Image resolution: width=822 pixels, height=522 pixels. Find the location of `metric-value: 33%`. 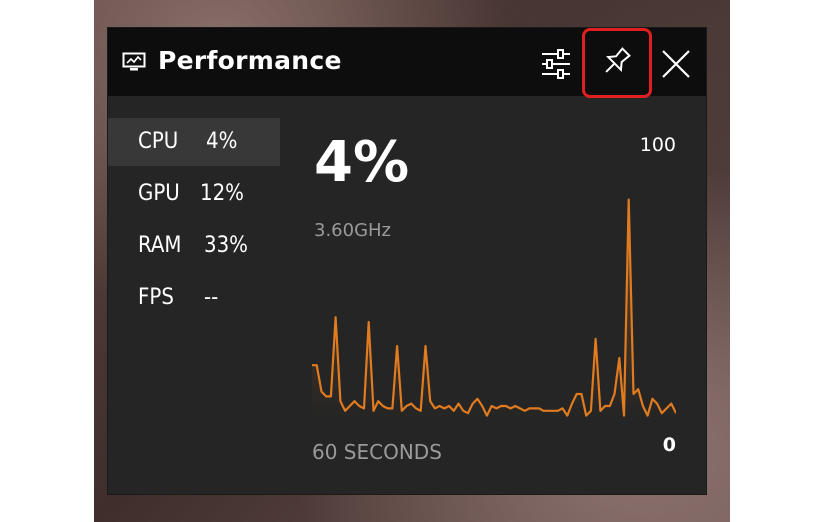

metric-value: 33% is located at coordinates (226, 245).